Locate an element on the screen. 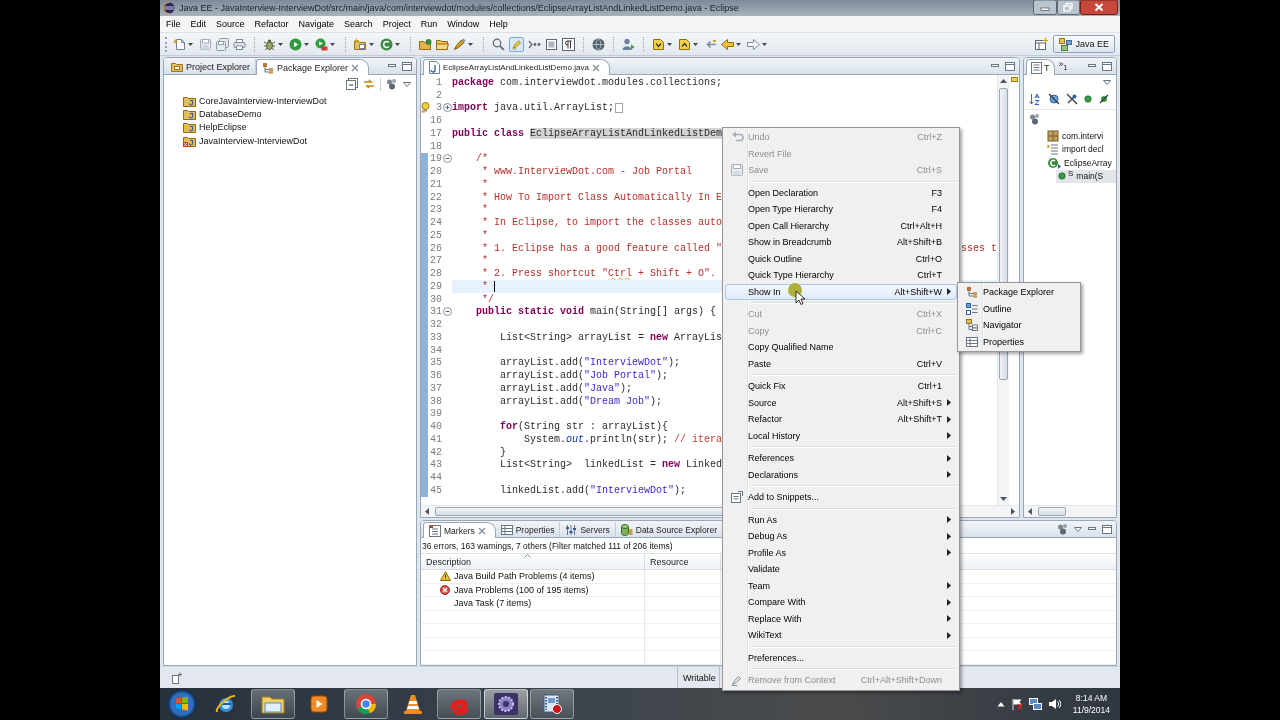  menu-item: Edit is located at coordinates (198, 24).